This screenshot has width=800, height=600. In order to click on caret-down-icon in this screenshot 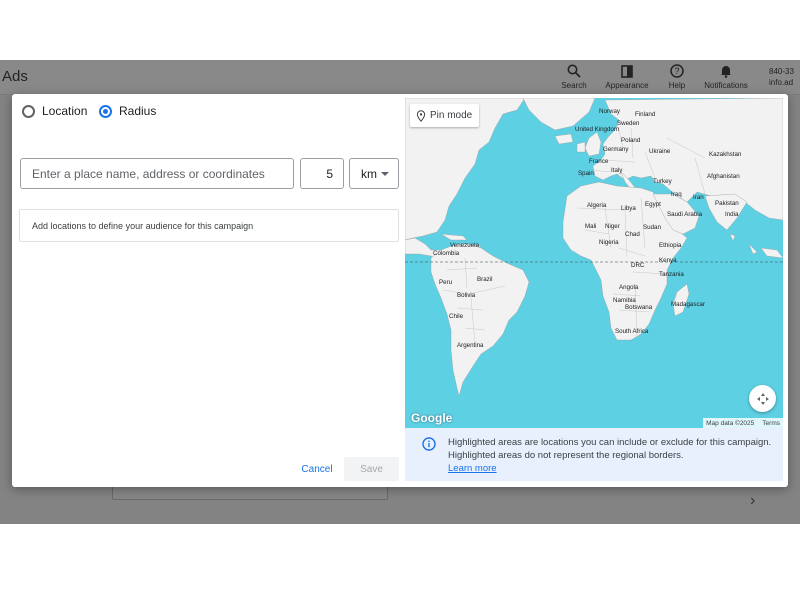, I will do `click(385, 174)`.